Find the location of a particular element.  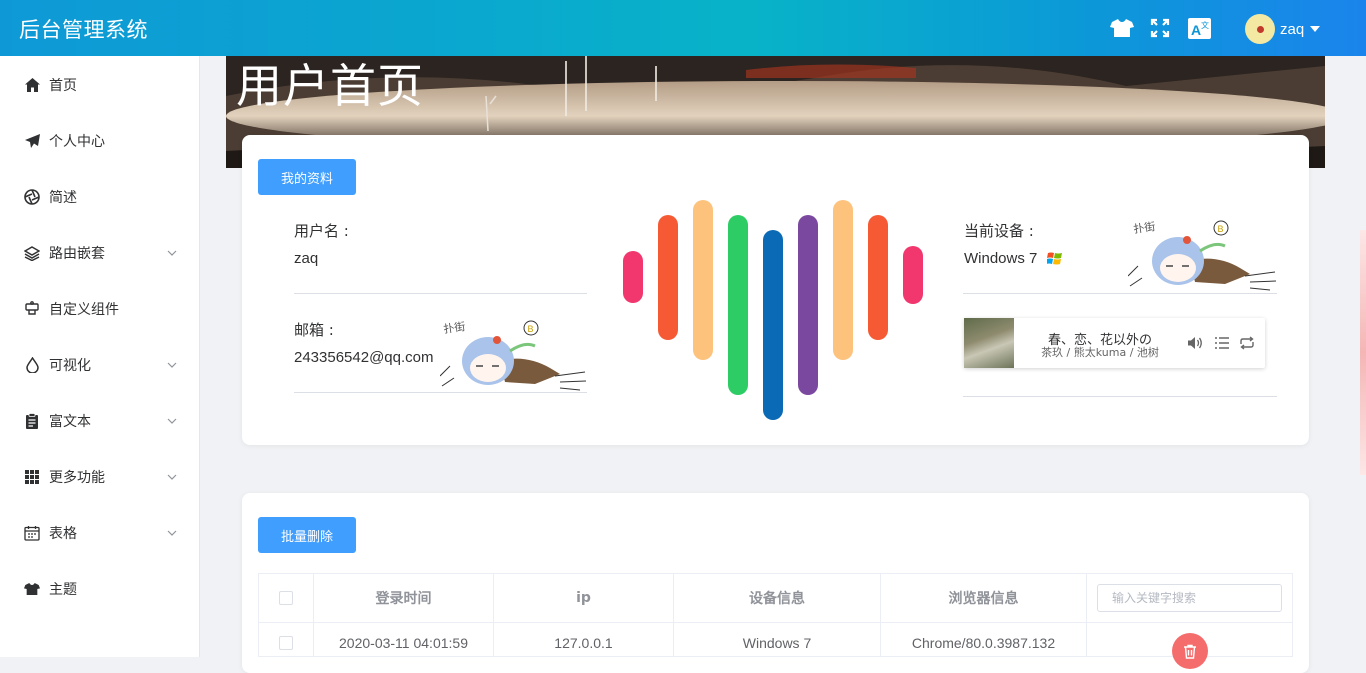

username-label: 用户名 : is located at coordinates (321, 231).